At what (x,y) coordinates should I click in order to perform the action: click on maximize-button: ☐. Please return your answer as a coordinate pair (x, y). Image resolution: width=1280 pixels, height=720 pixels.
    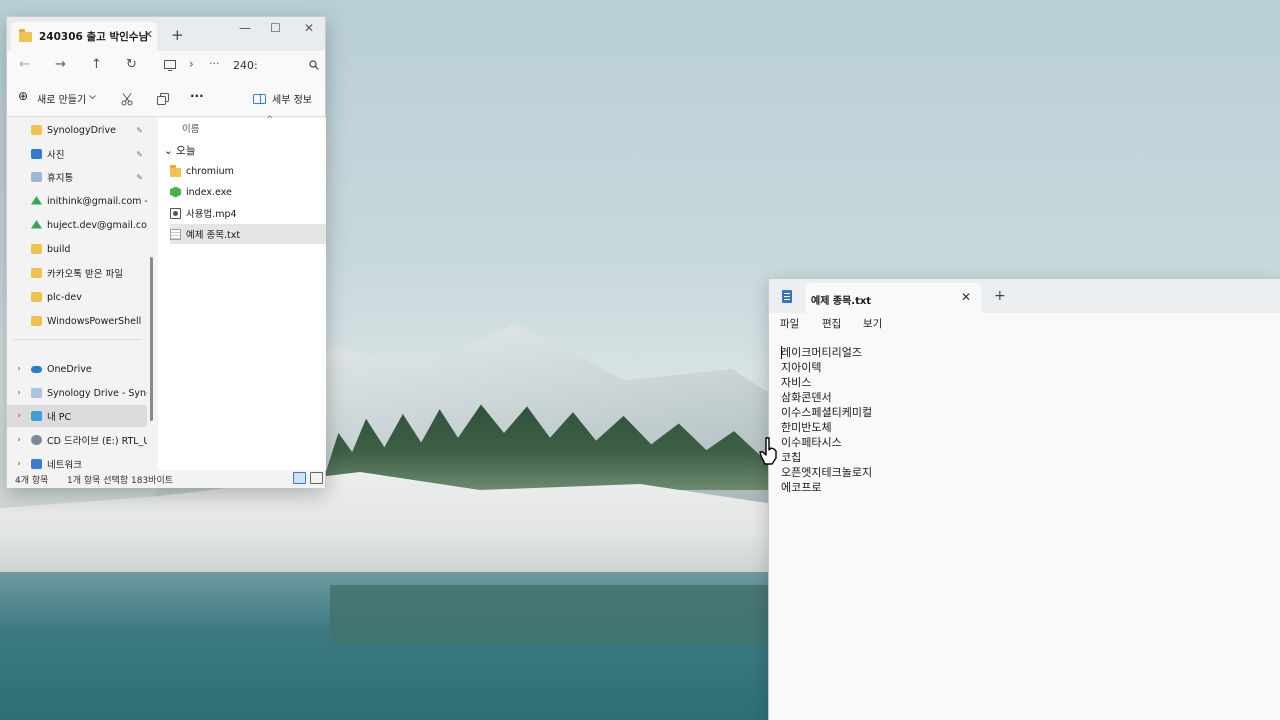
    Looking at the image, I should click on (275, 28).